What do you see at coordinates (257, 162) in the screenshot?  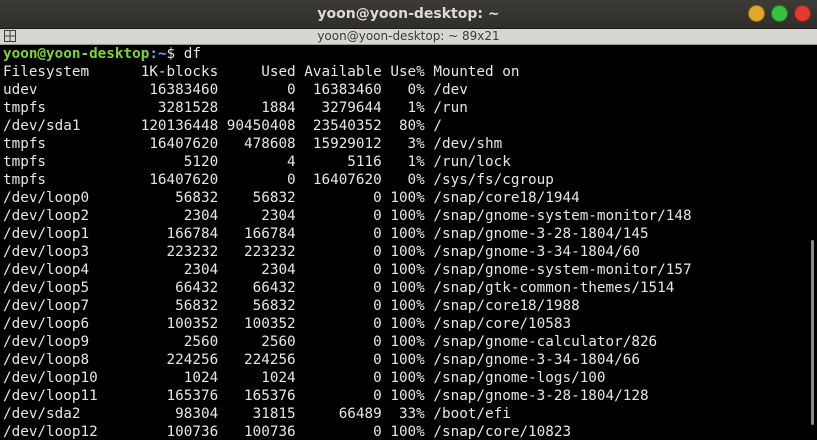 I see `df-output-row: tmpfs 5120 4 5116 1% /run/lock` at bounding box center [257, 162].